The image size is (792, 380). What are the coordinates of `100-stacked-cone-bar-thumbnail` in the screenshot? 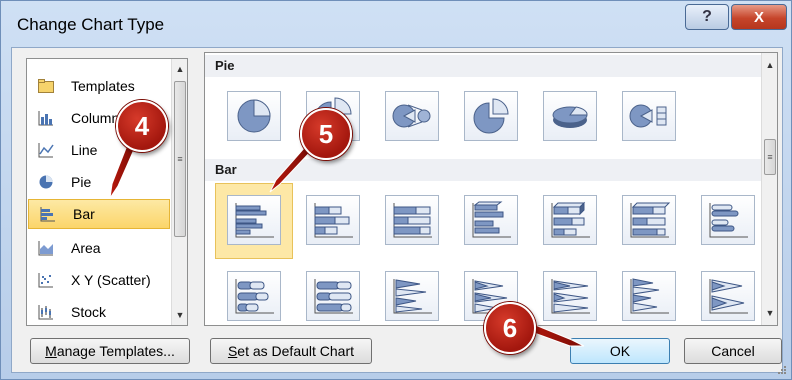 It's located at (570, 296).